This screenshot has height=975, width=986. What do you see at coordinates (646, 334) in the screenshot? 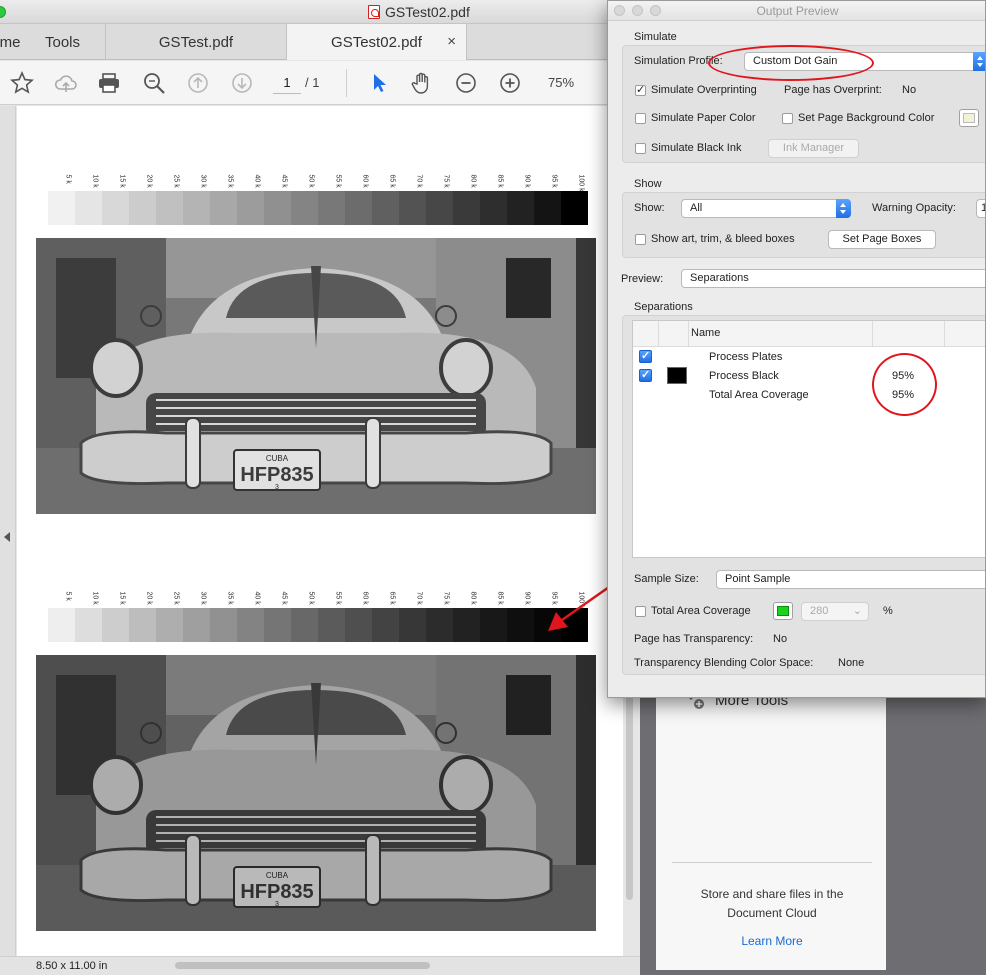
I see `col-check` at bounding box center [646, 334].